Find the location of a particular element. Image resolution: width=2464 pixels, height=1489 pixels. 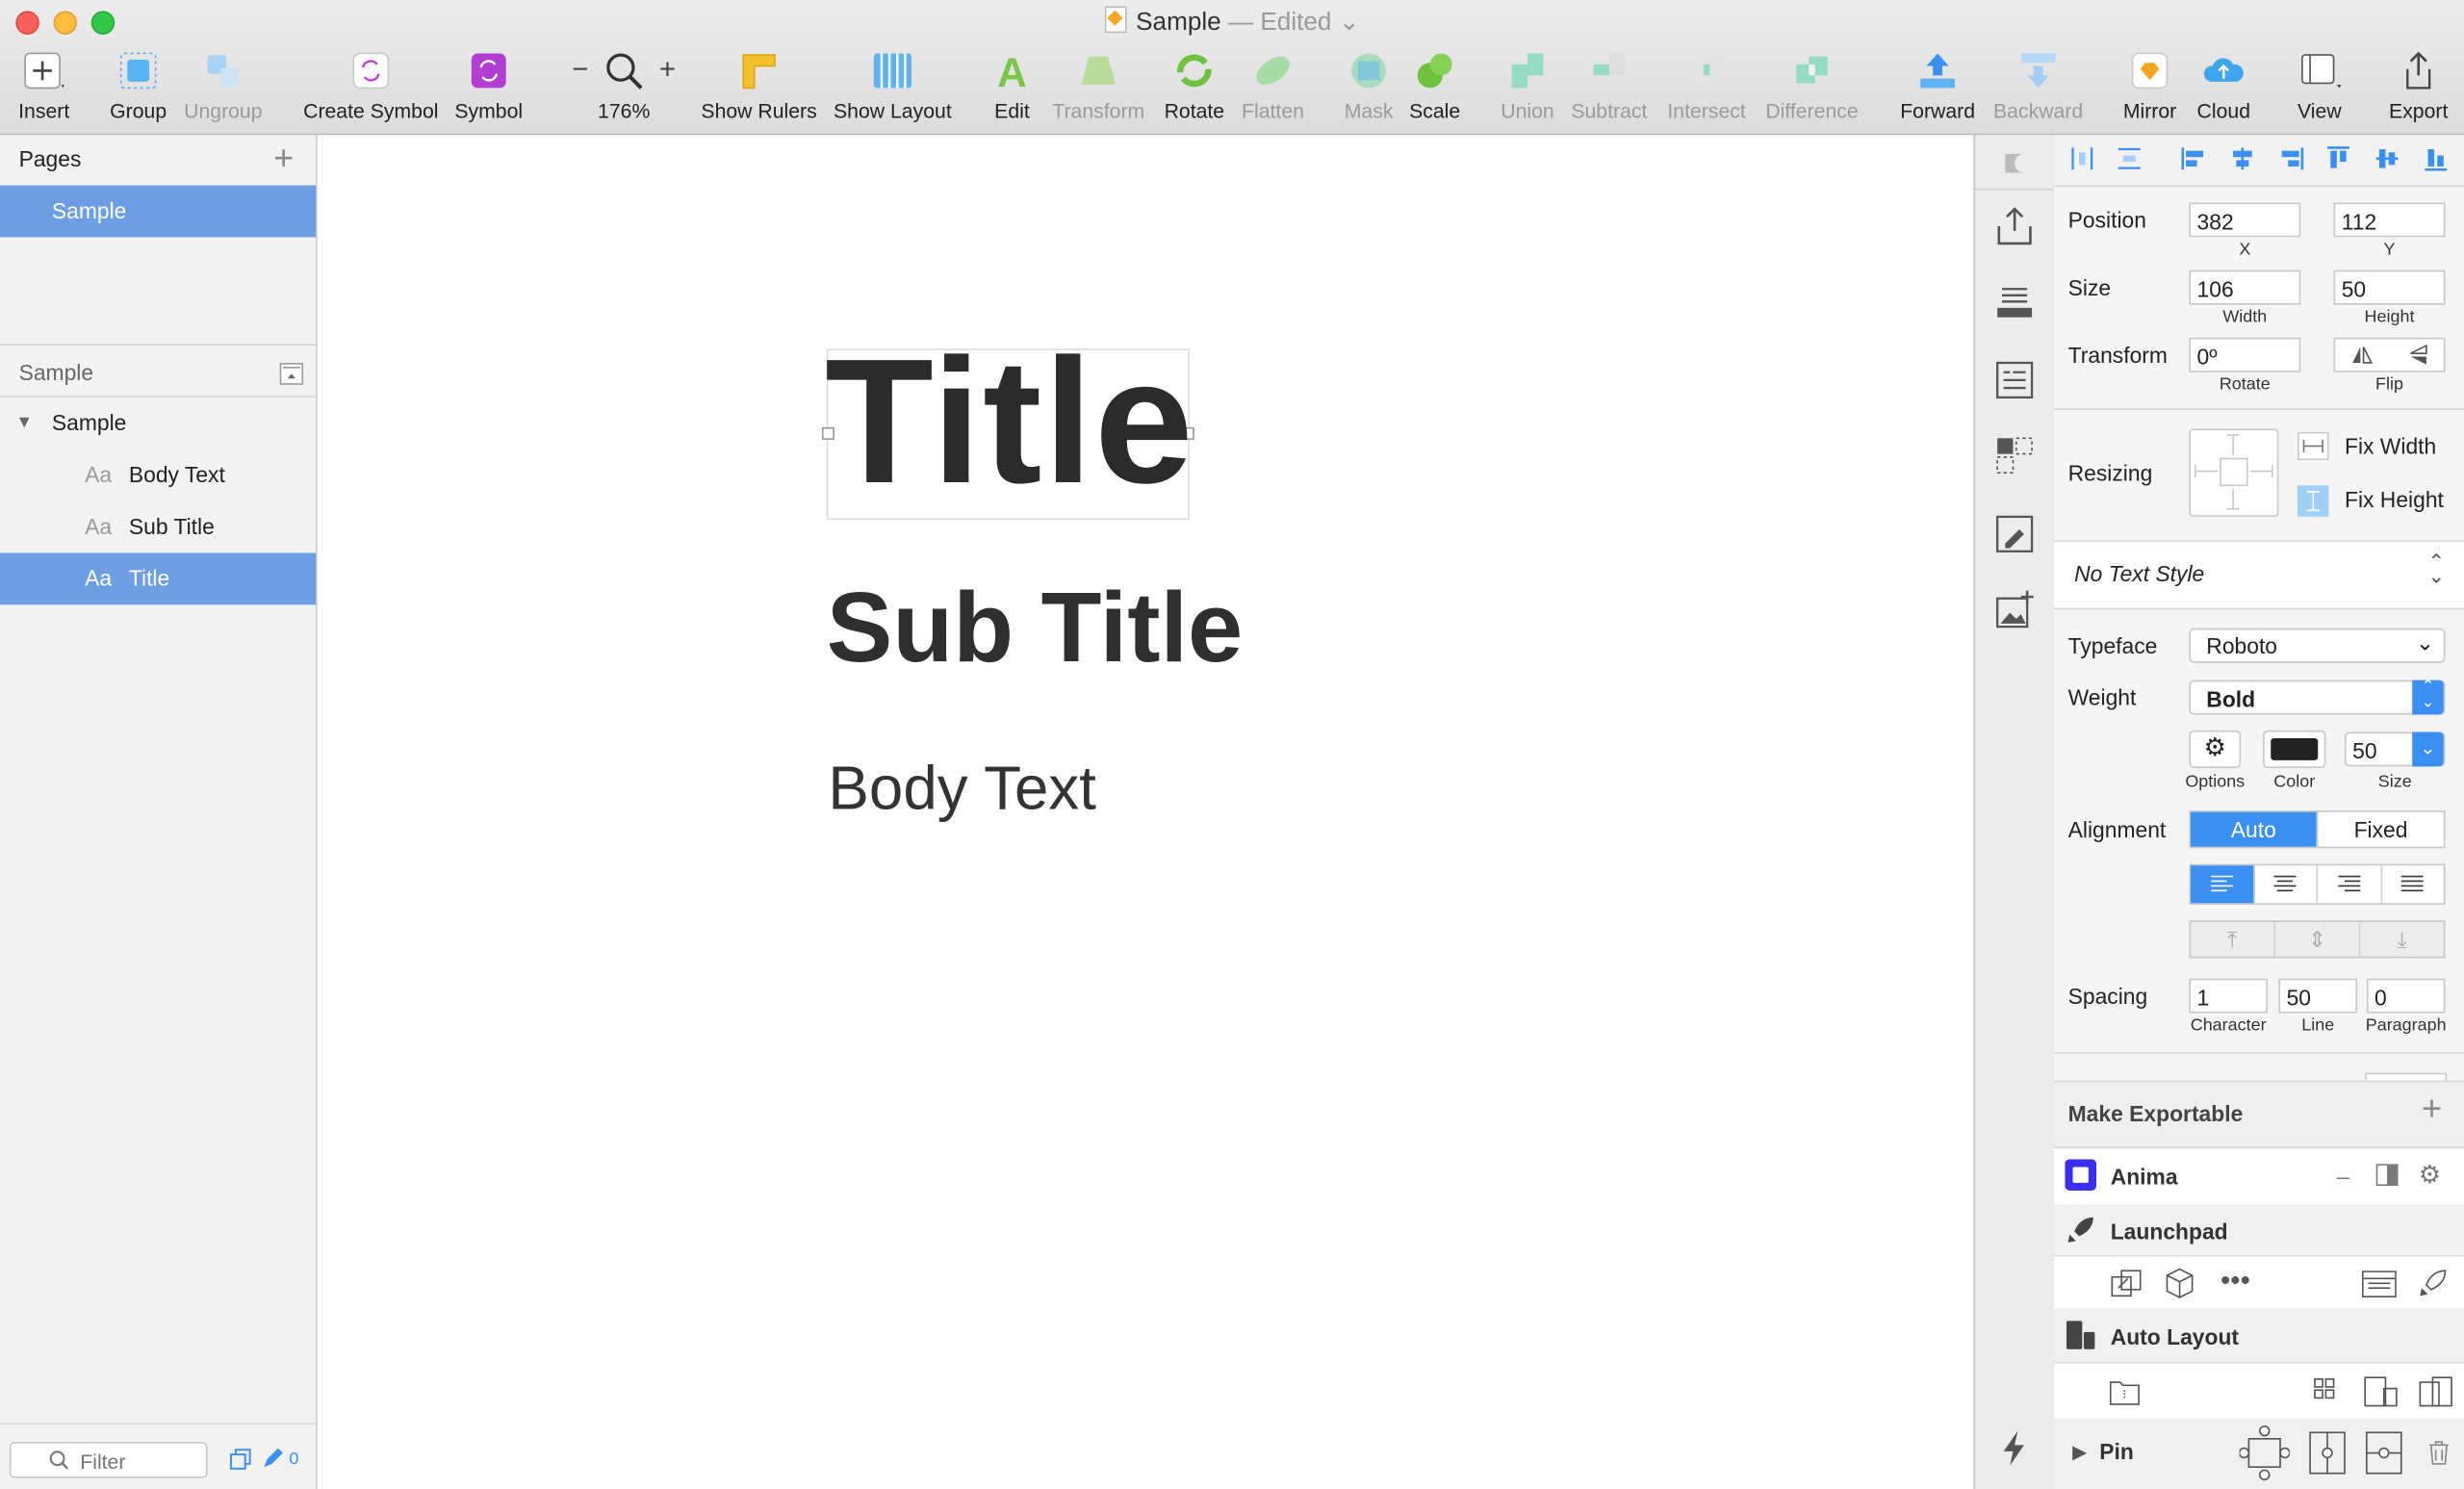

show-rulers-button: Show Rulers is located at coordinates (759, 86).